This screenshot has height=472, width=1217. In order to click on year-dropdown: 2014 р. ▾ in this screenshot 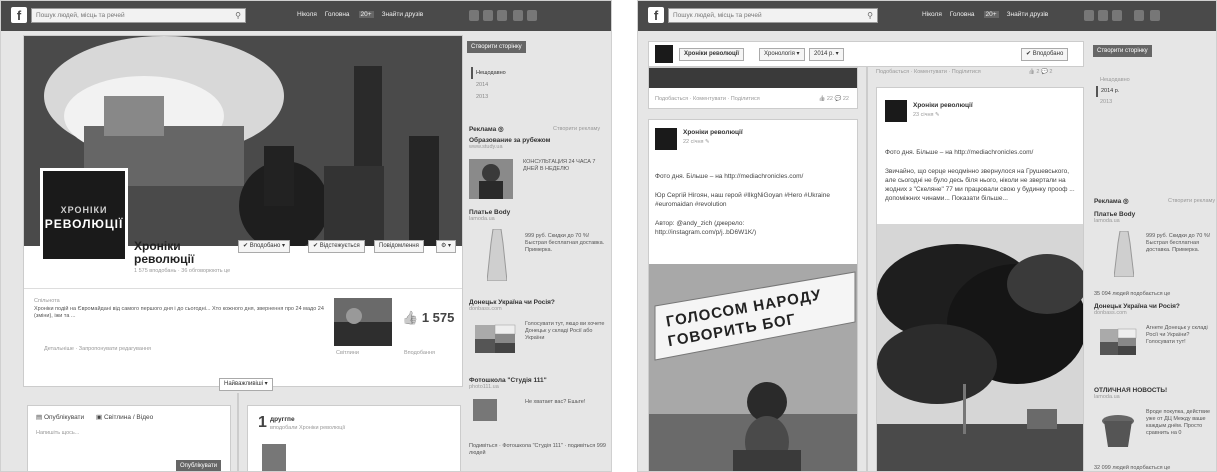, I will do `click(826, 54)`.